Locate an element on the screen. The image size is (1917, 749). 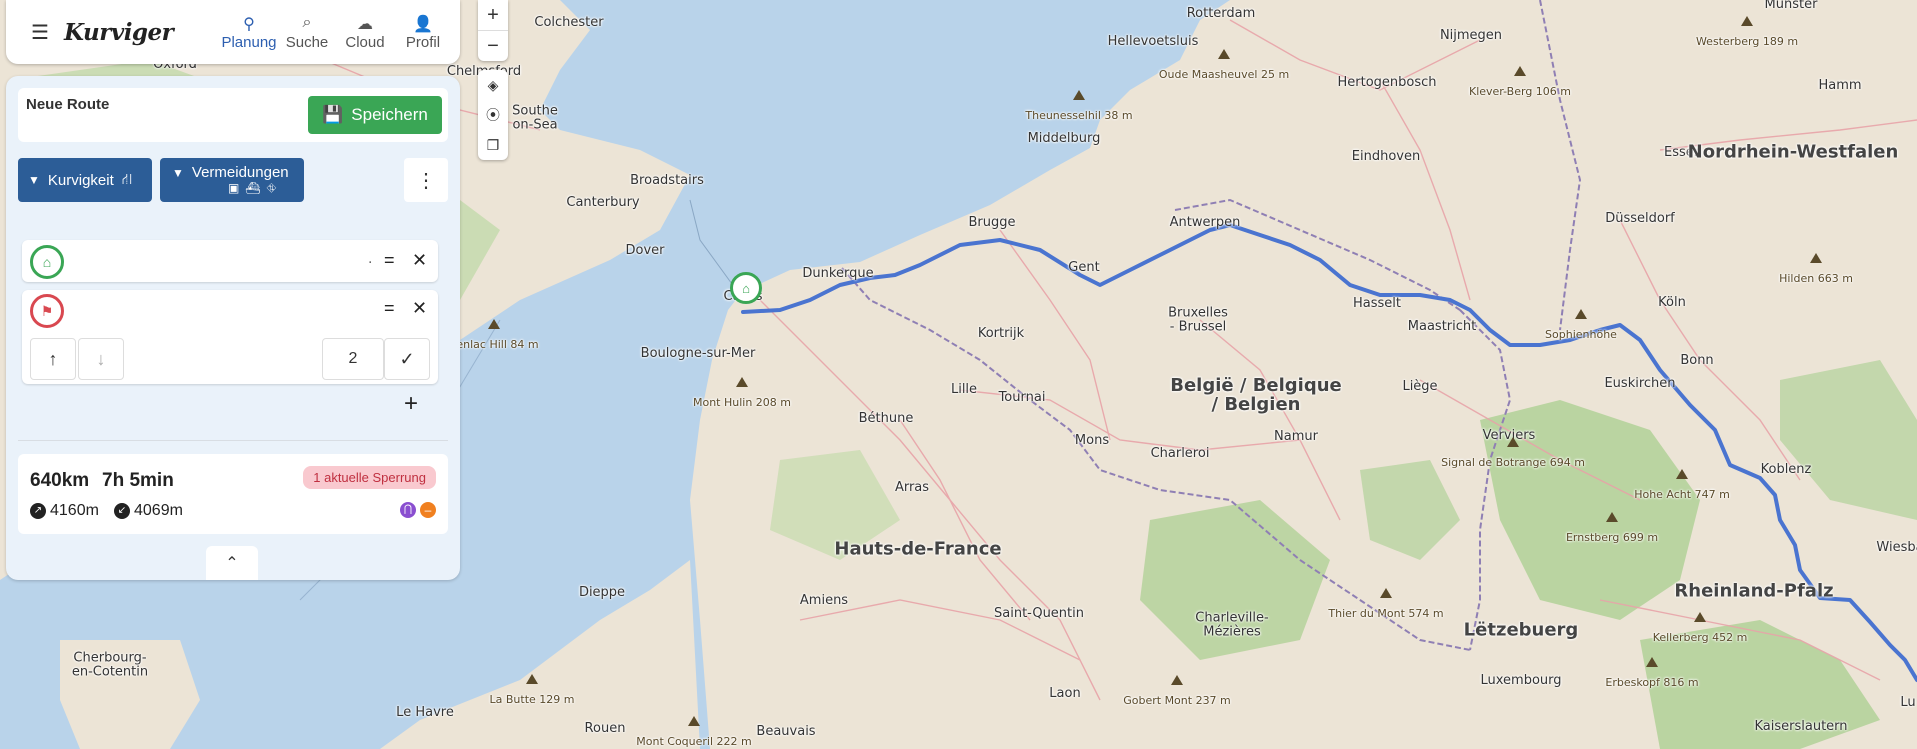
peak-label: Kellerberg 452 m is located at coordinates (1700, 638).